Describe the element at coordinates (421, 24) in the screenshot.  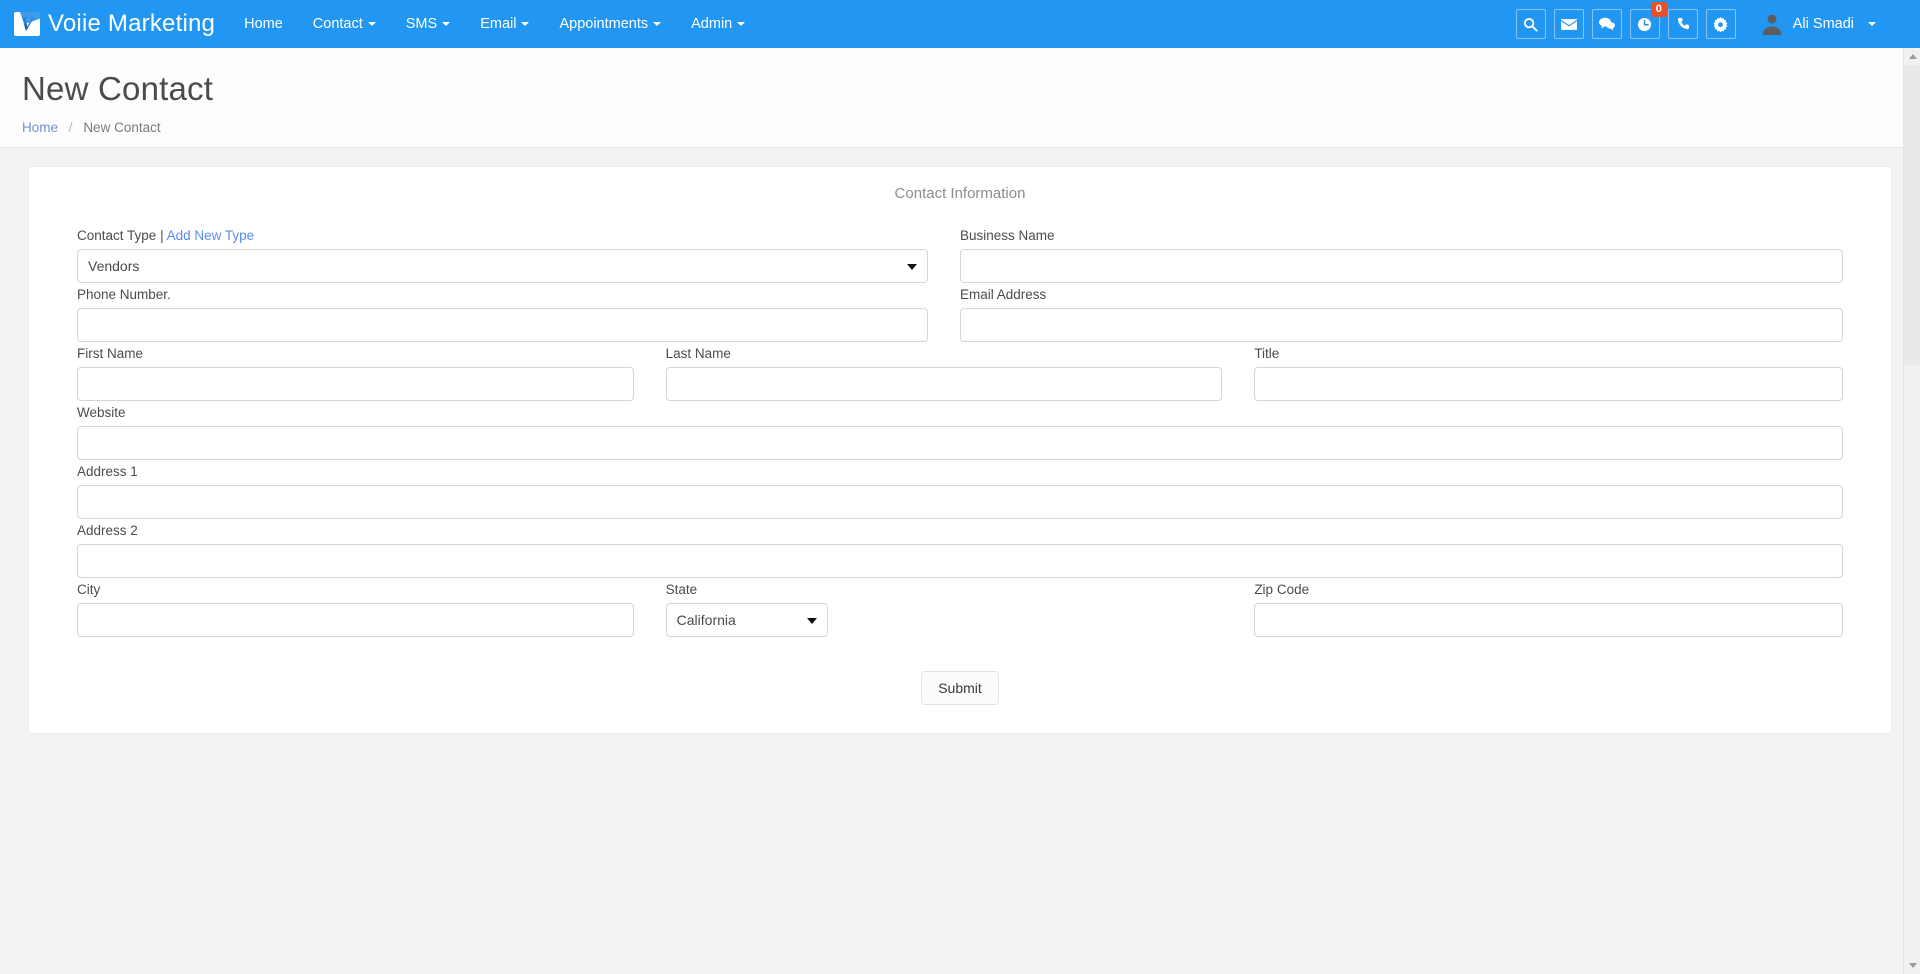
I see `nav-label-sms: SMS` at that location.